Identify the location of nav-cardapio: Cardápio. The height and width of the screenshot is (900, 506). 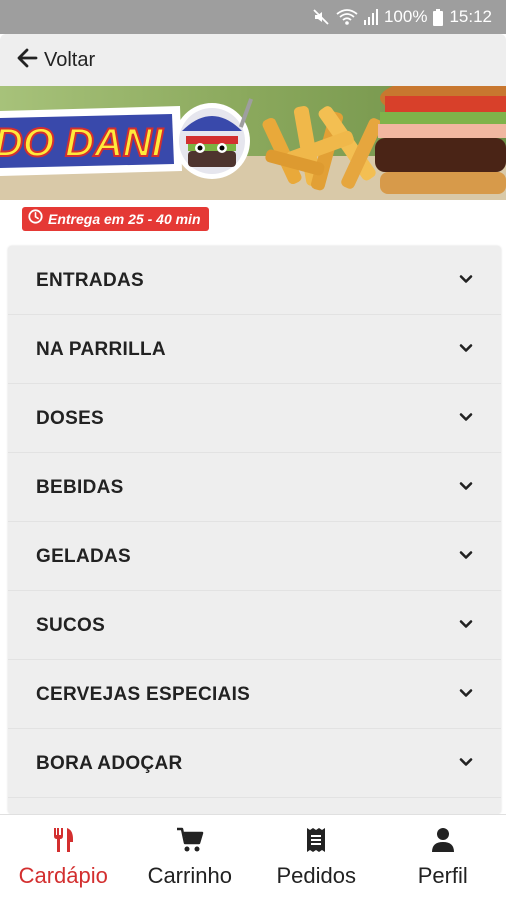
(63, 857).